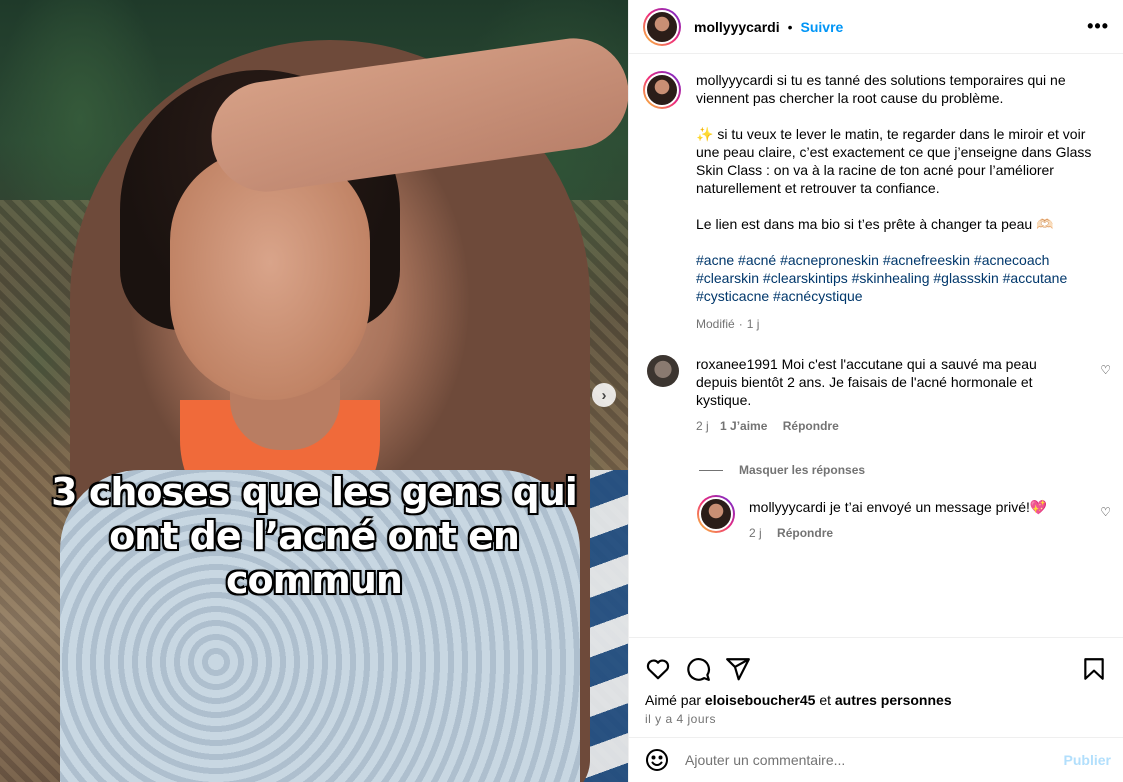 This screenshot has width=1123, height=782. I want to click on next-media-button: ›, so click(604, 395).